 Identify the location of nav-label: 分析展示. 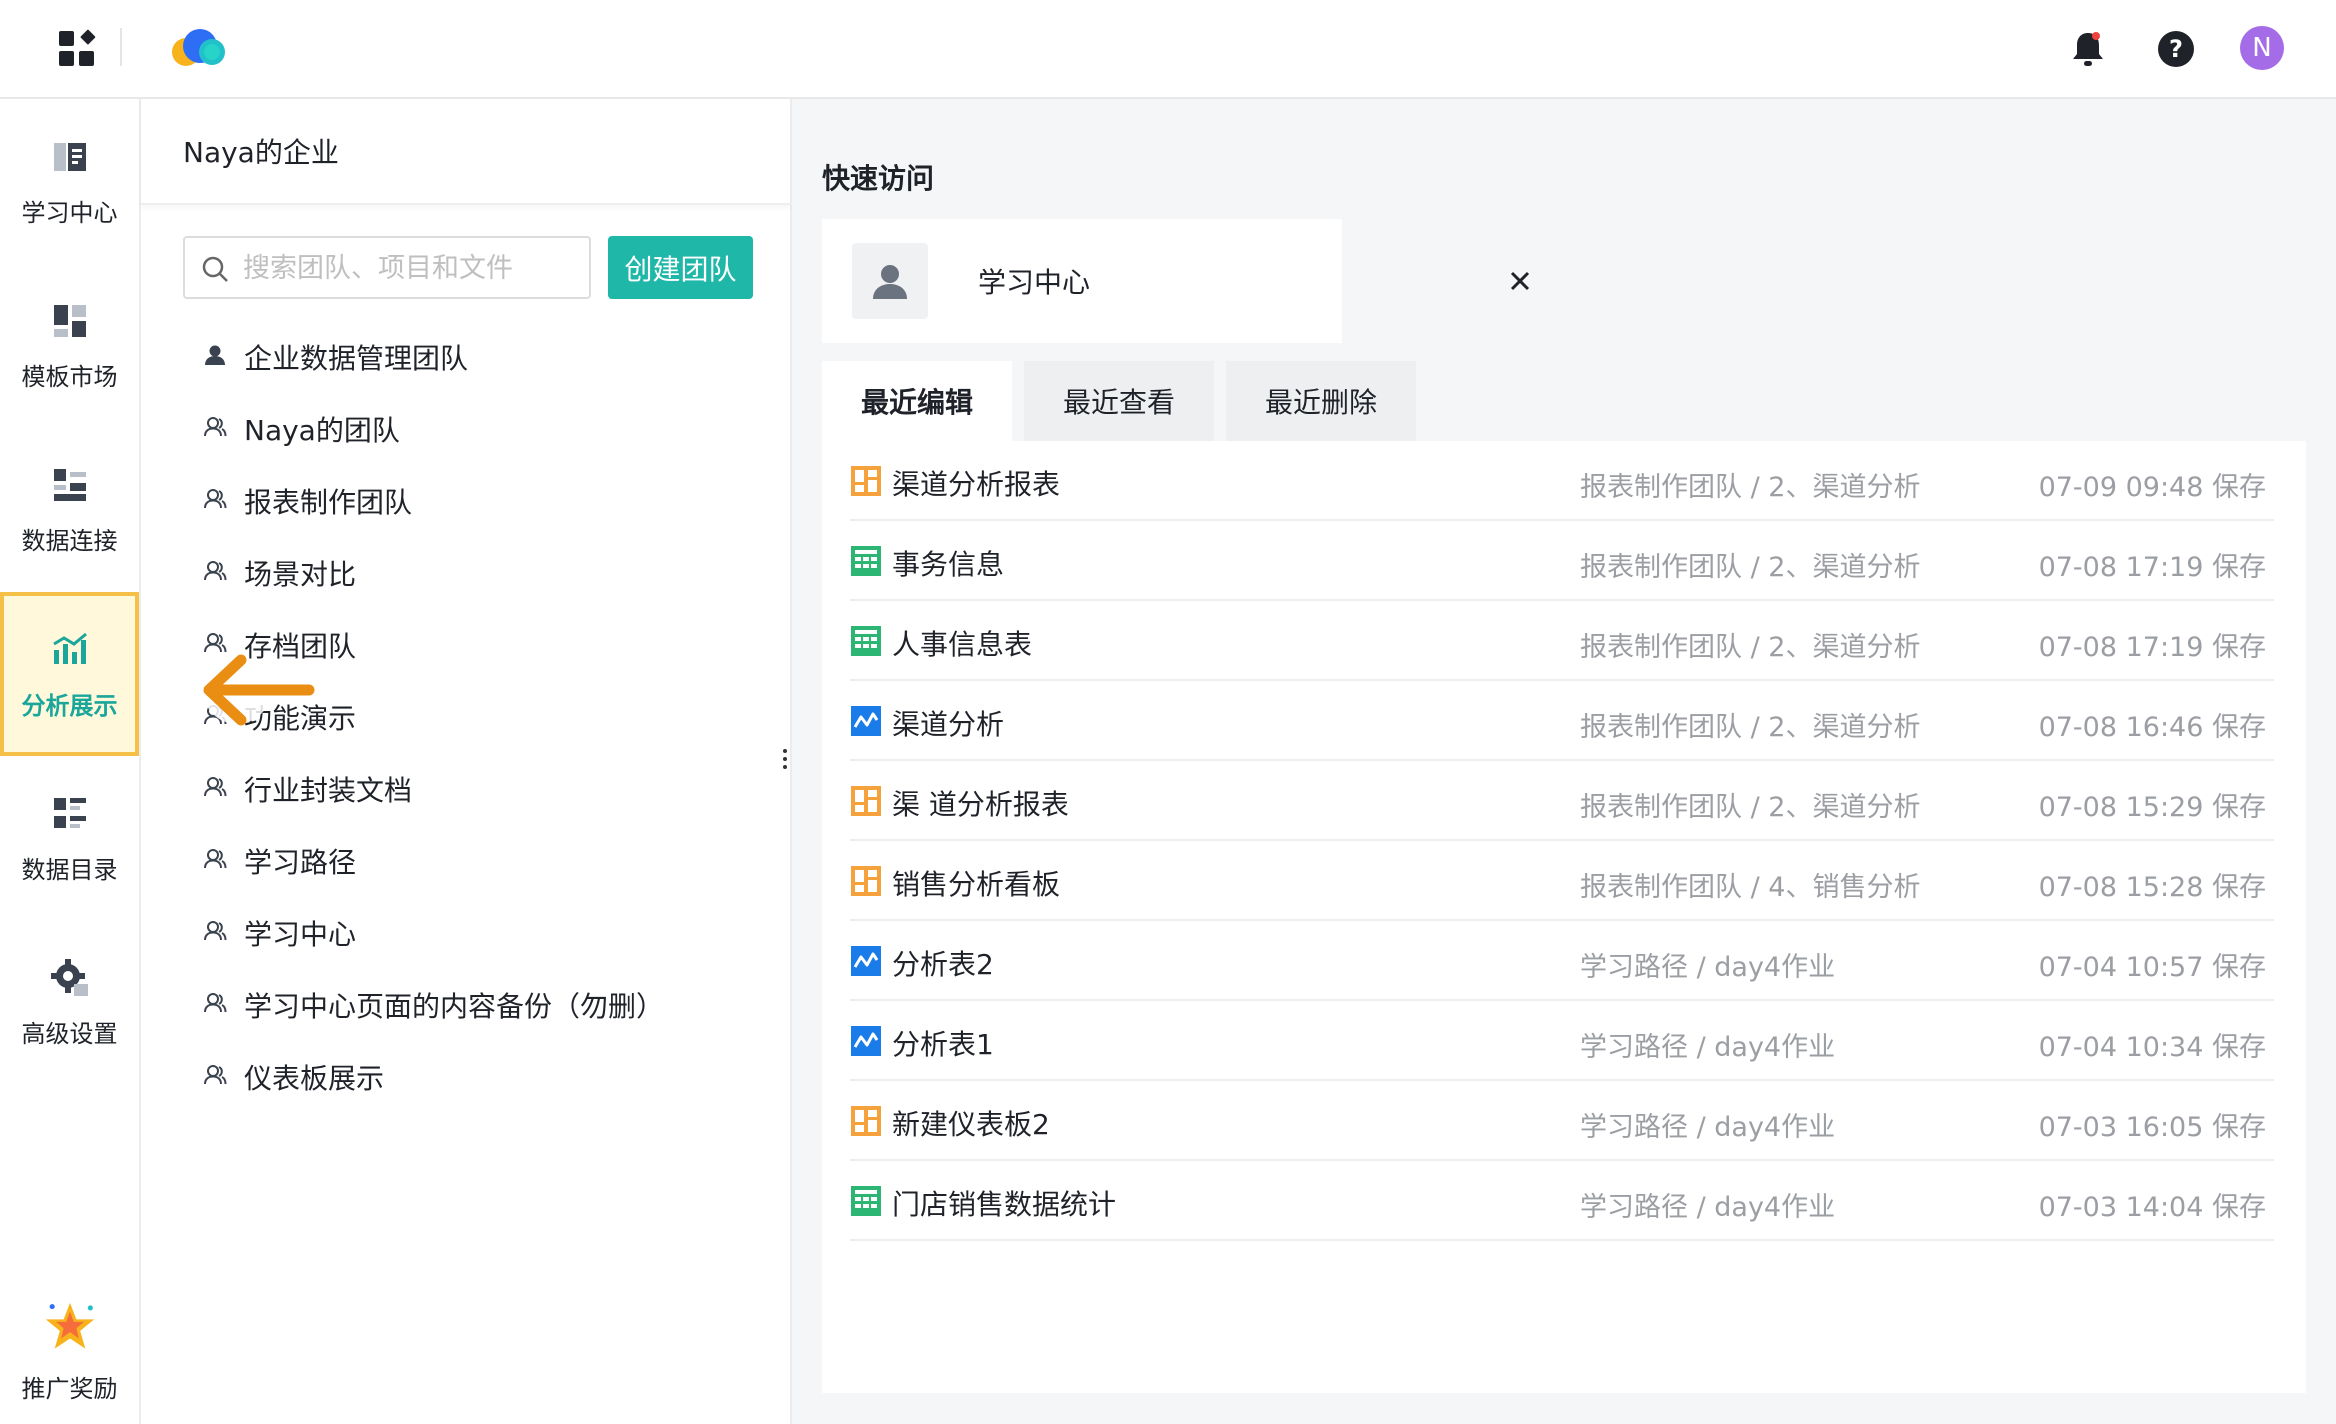
(69, 705).